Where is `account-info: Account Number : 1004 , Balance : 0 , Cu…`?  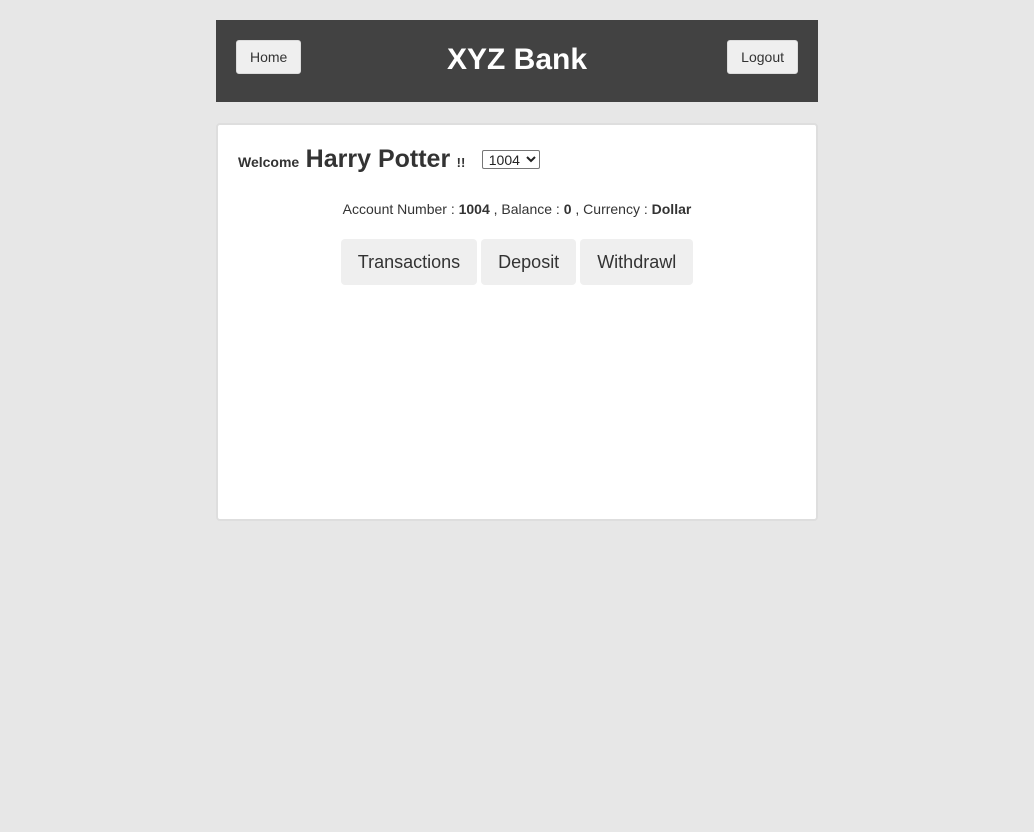
account-info: Account Number : 1004 , Balance : 0 , Cu… is located at coordinates (517, 209).